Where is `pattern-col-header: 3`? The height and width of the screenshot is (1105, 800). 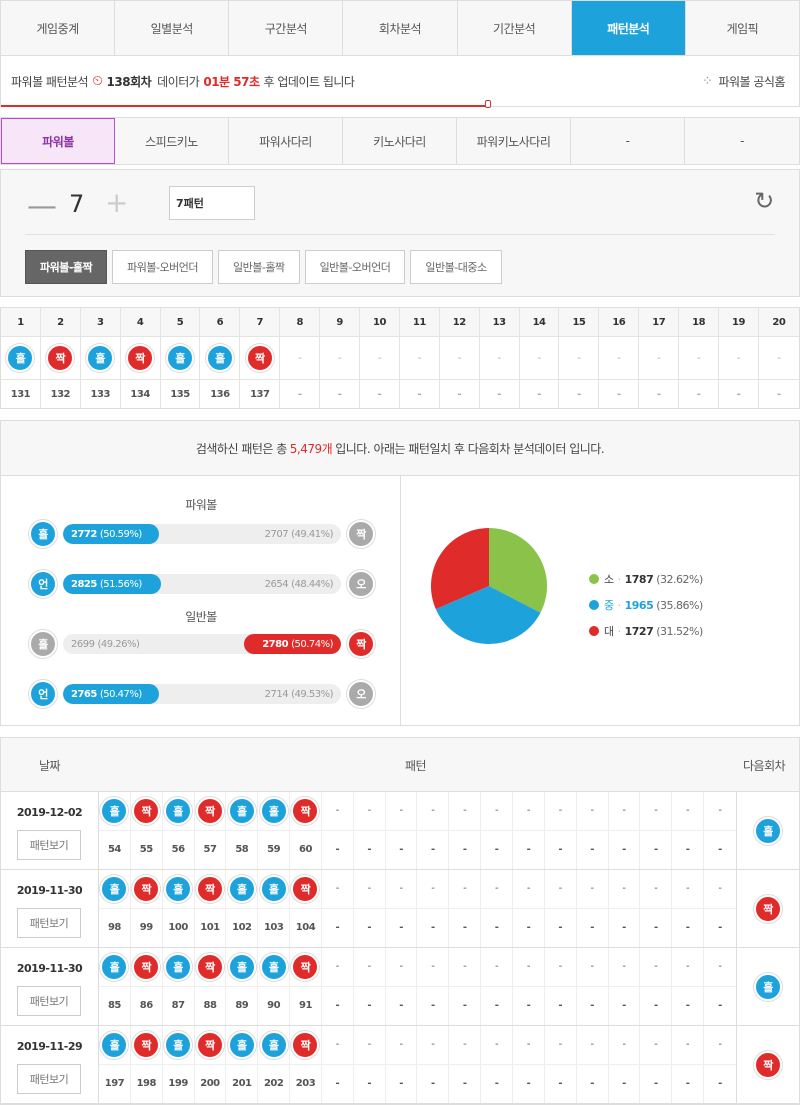 pattern-col-header: 3 is located at coordinates (101, 322).